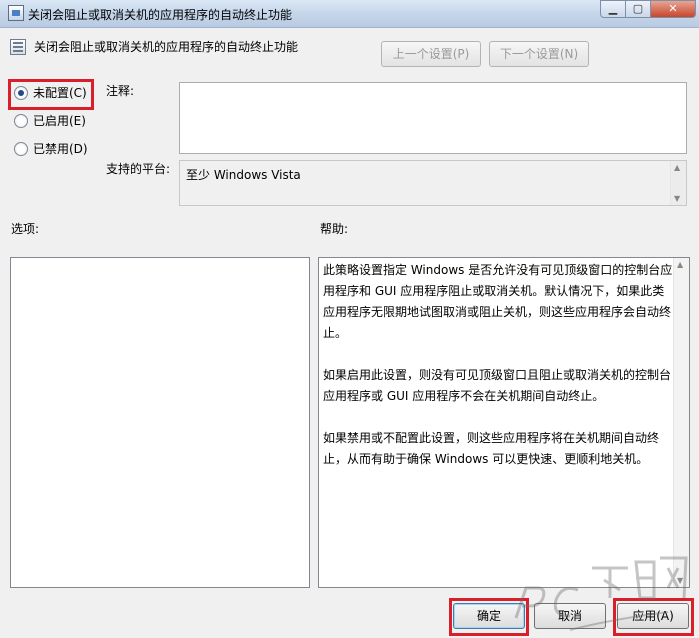  What do you see at coordinates (120, 91) in the screenshot?
I see `comment-label: 注释:` at bounding box center [120, 91].